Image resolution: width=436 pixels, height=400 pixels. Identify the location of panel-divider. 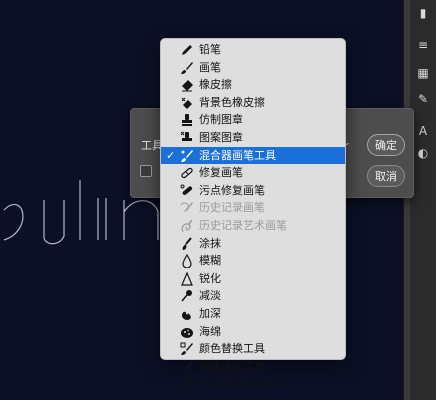
(407, 200).